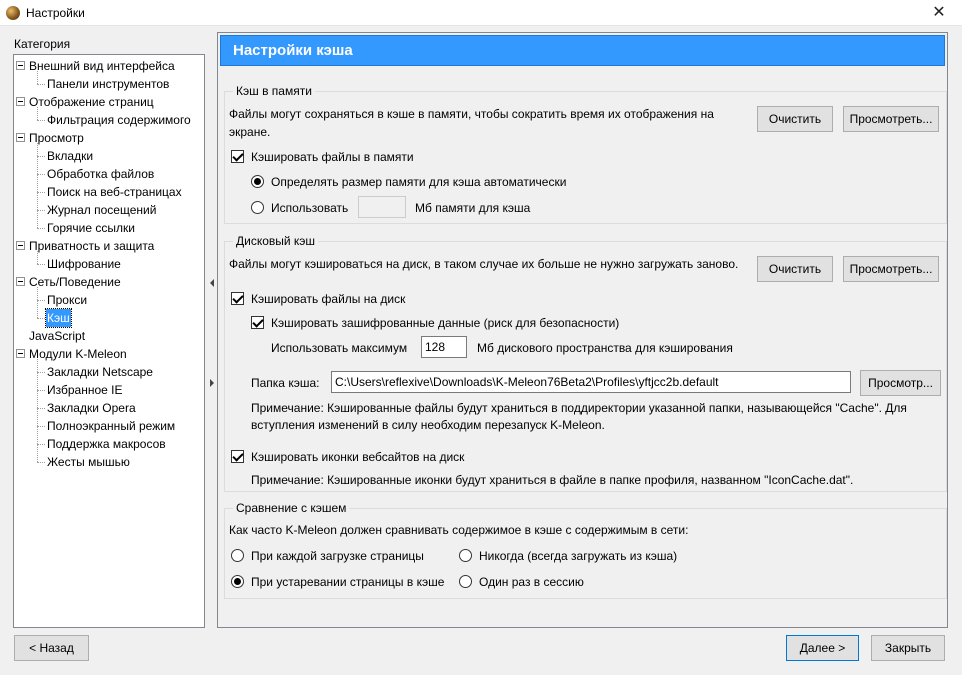  What do you see at coordinates (109, 192) in the screenshot?
I see `sidebar-item: Поиск на веб-страницах` at bounding box center [109, 192].